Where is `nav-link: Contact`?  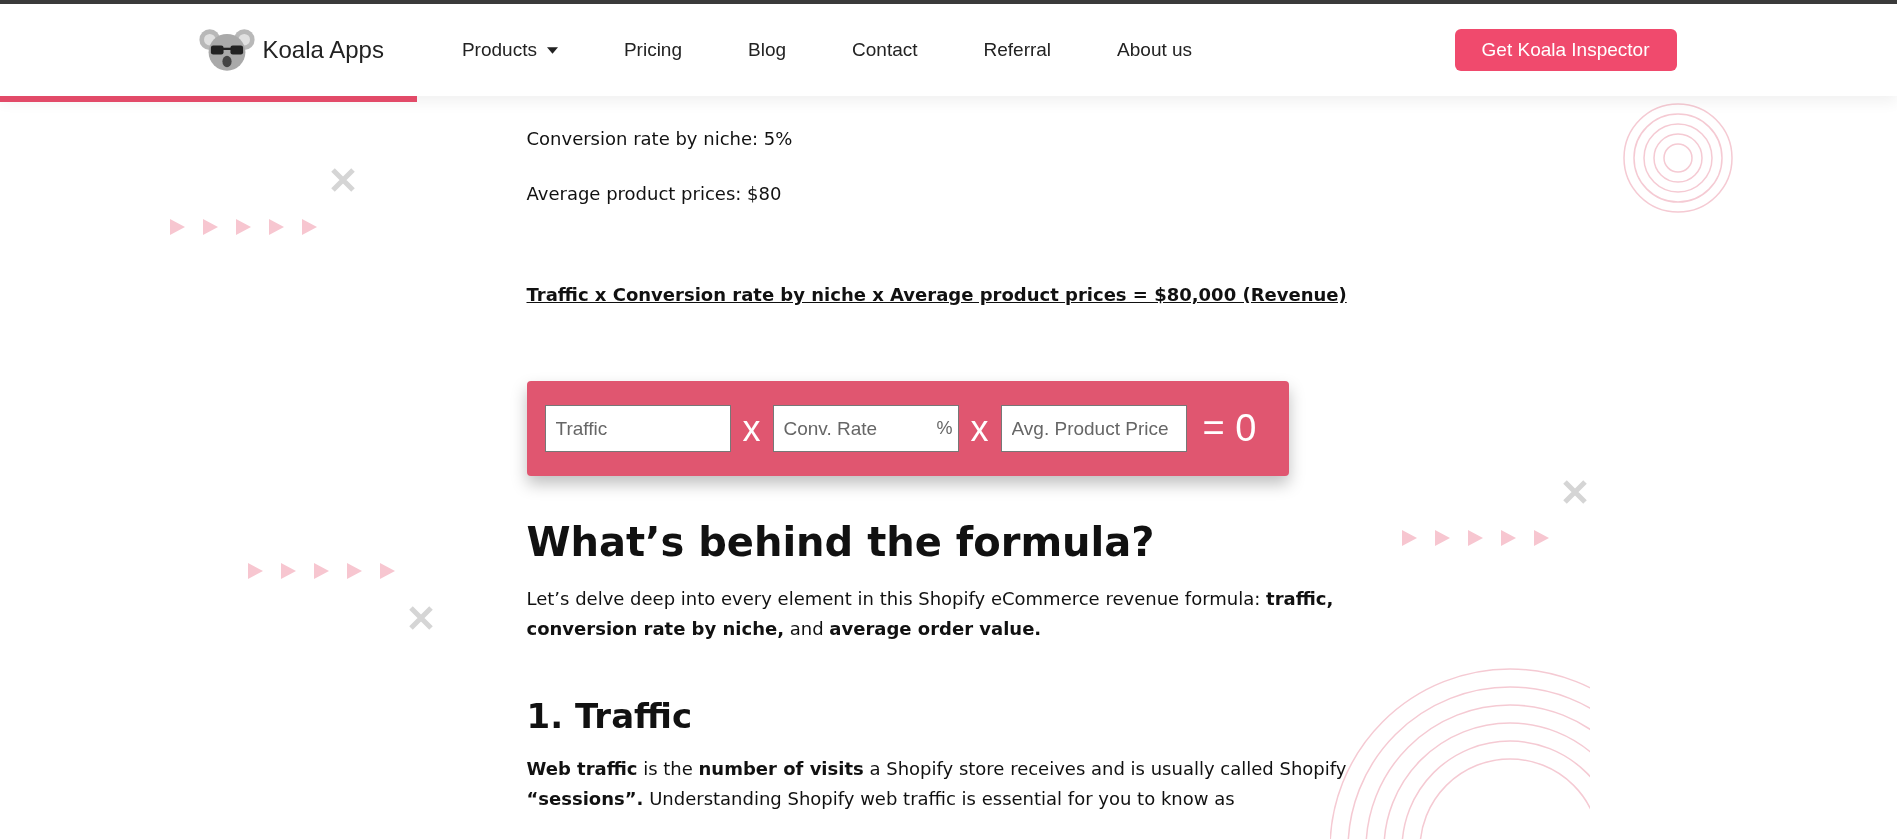 nav-link: Contact is located at coordinates (885, 50).